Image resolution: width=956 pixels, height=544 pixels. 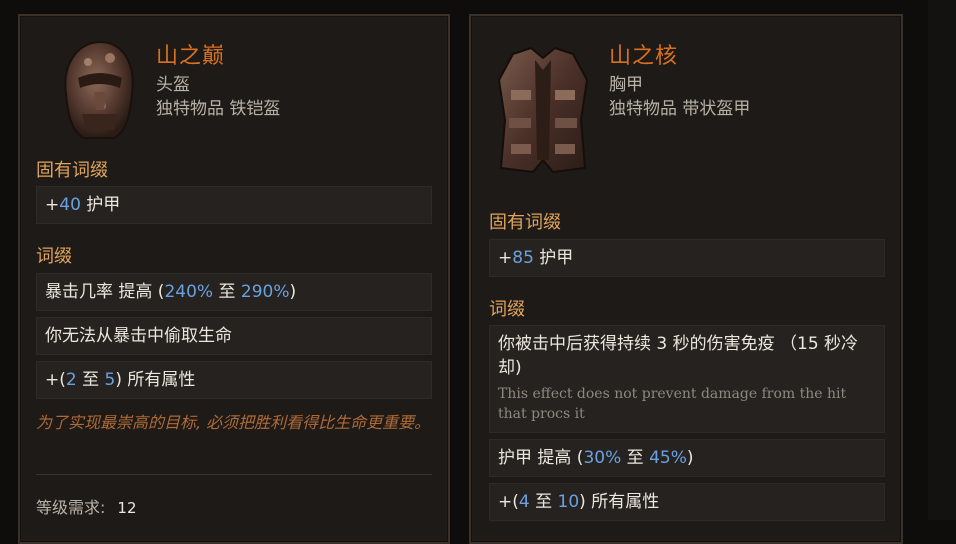 I want to click on implicit-row: +85 护甲, so click(x=687, y=258).